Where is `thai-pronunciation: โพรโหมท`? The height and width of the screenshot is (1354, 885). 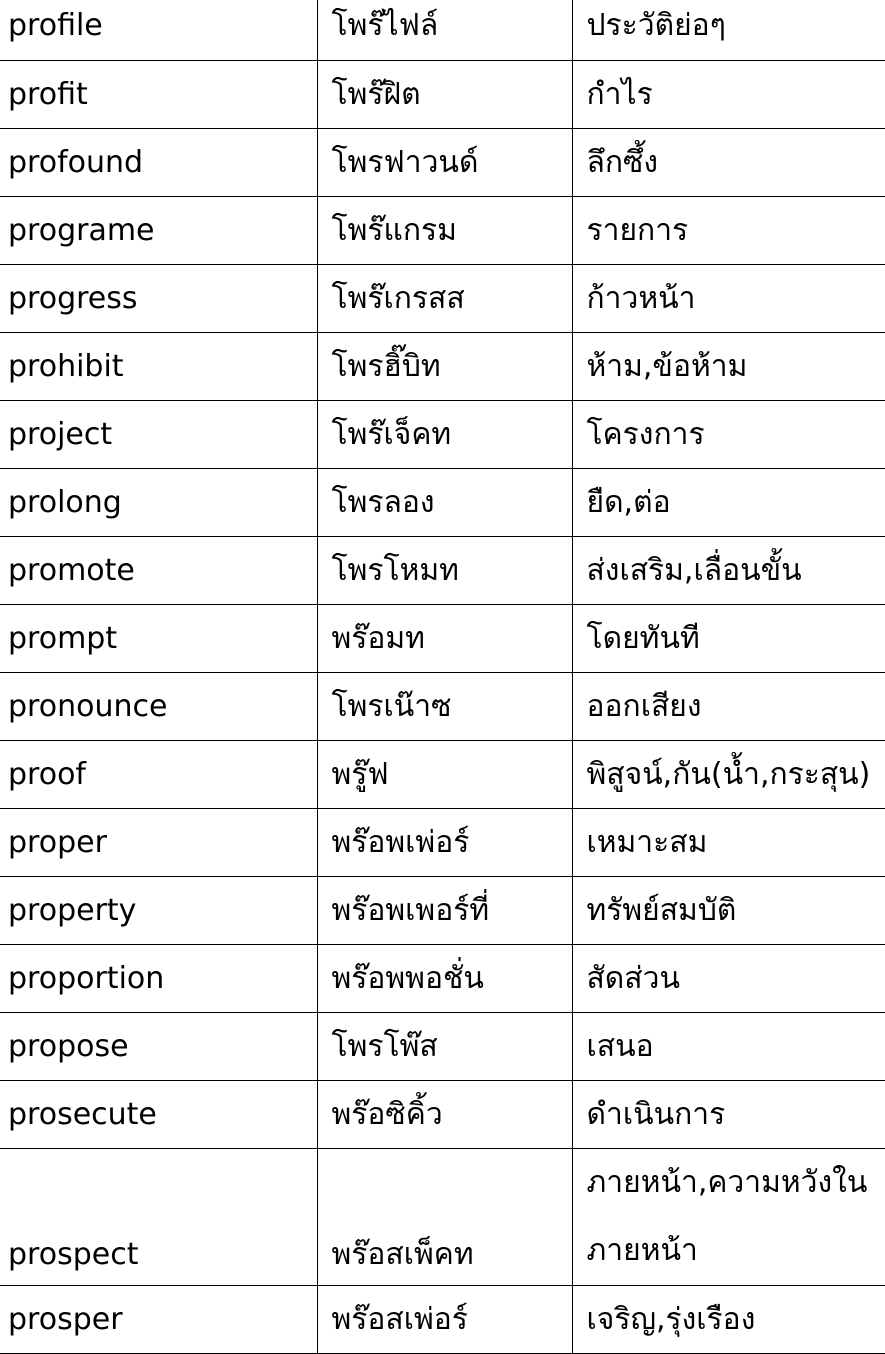
thai-pronunciation: โพรโหมท is located at coordinates (444, 570).